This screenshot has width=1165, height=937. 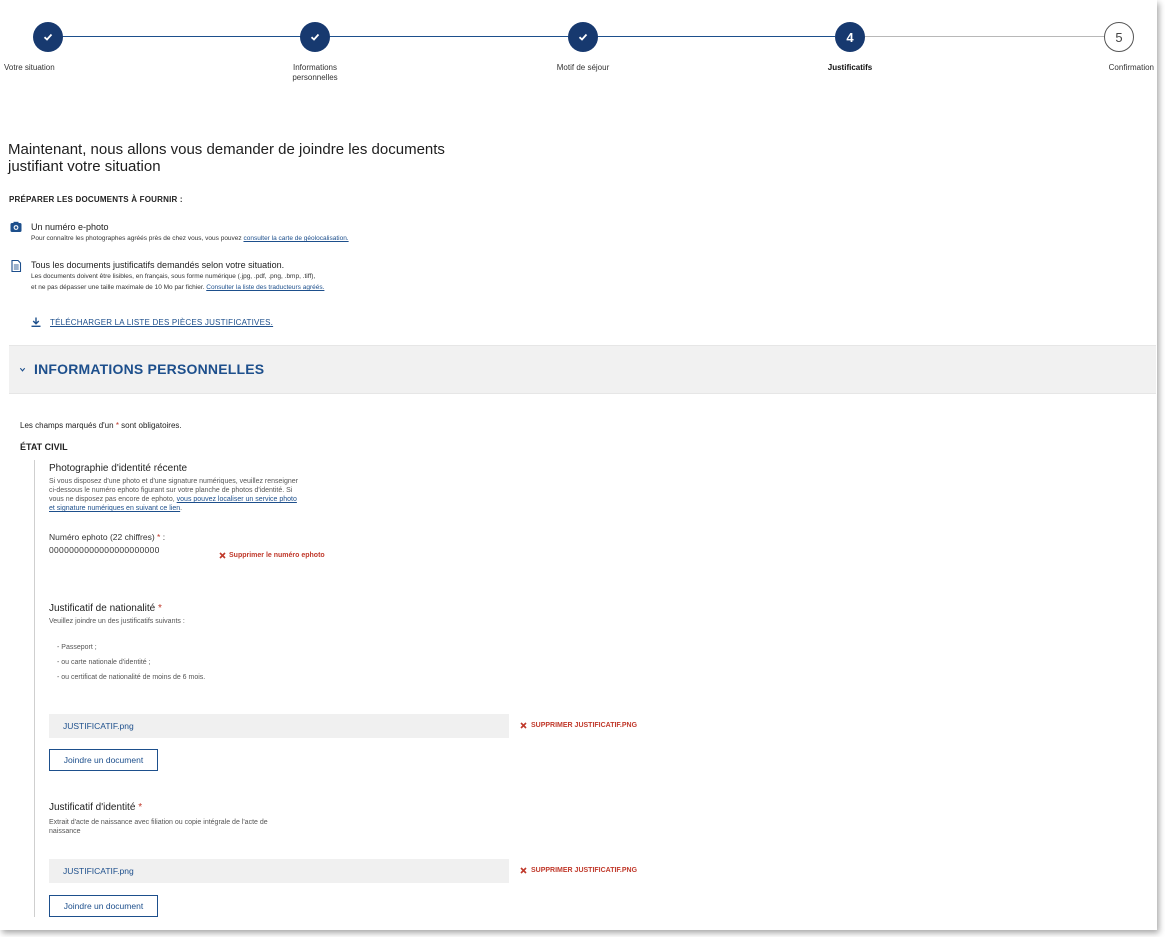 What do you see at coordinates (16, 266) in the screenshot?
I see `document-icon` at bounding box center [16, 266].